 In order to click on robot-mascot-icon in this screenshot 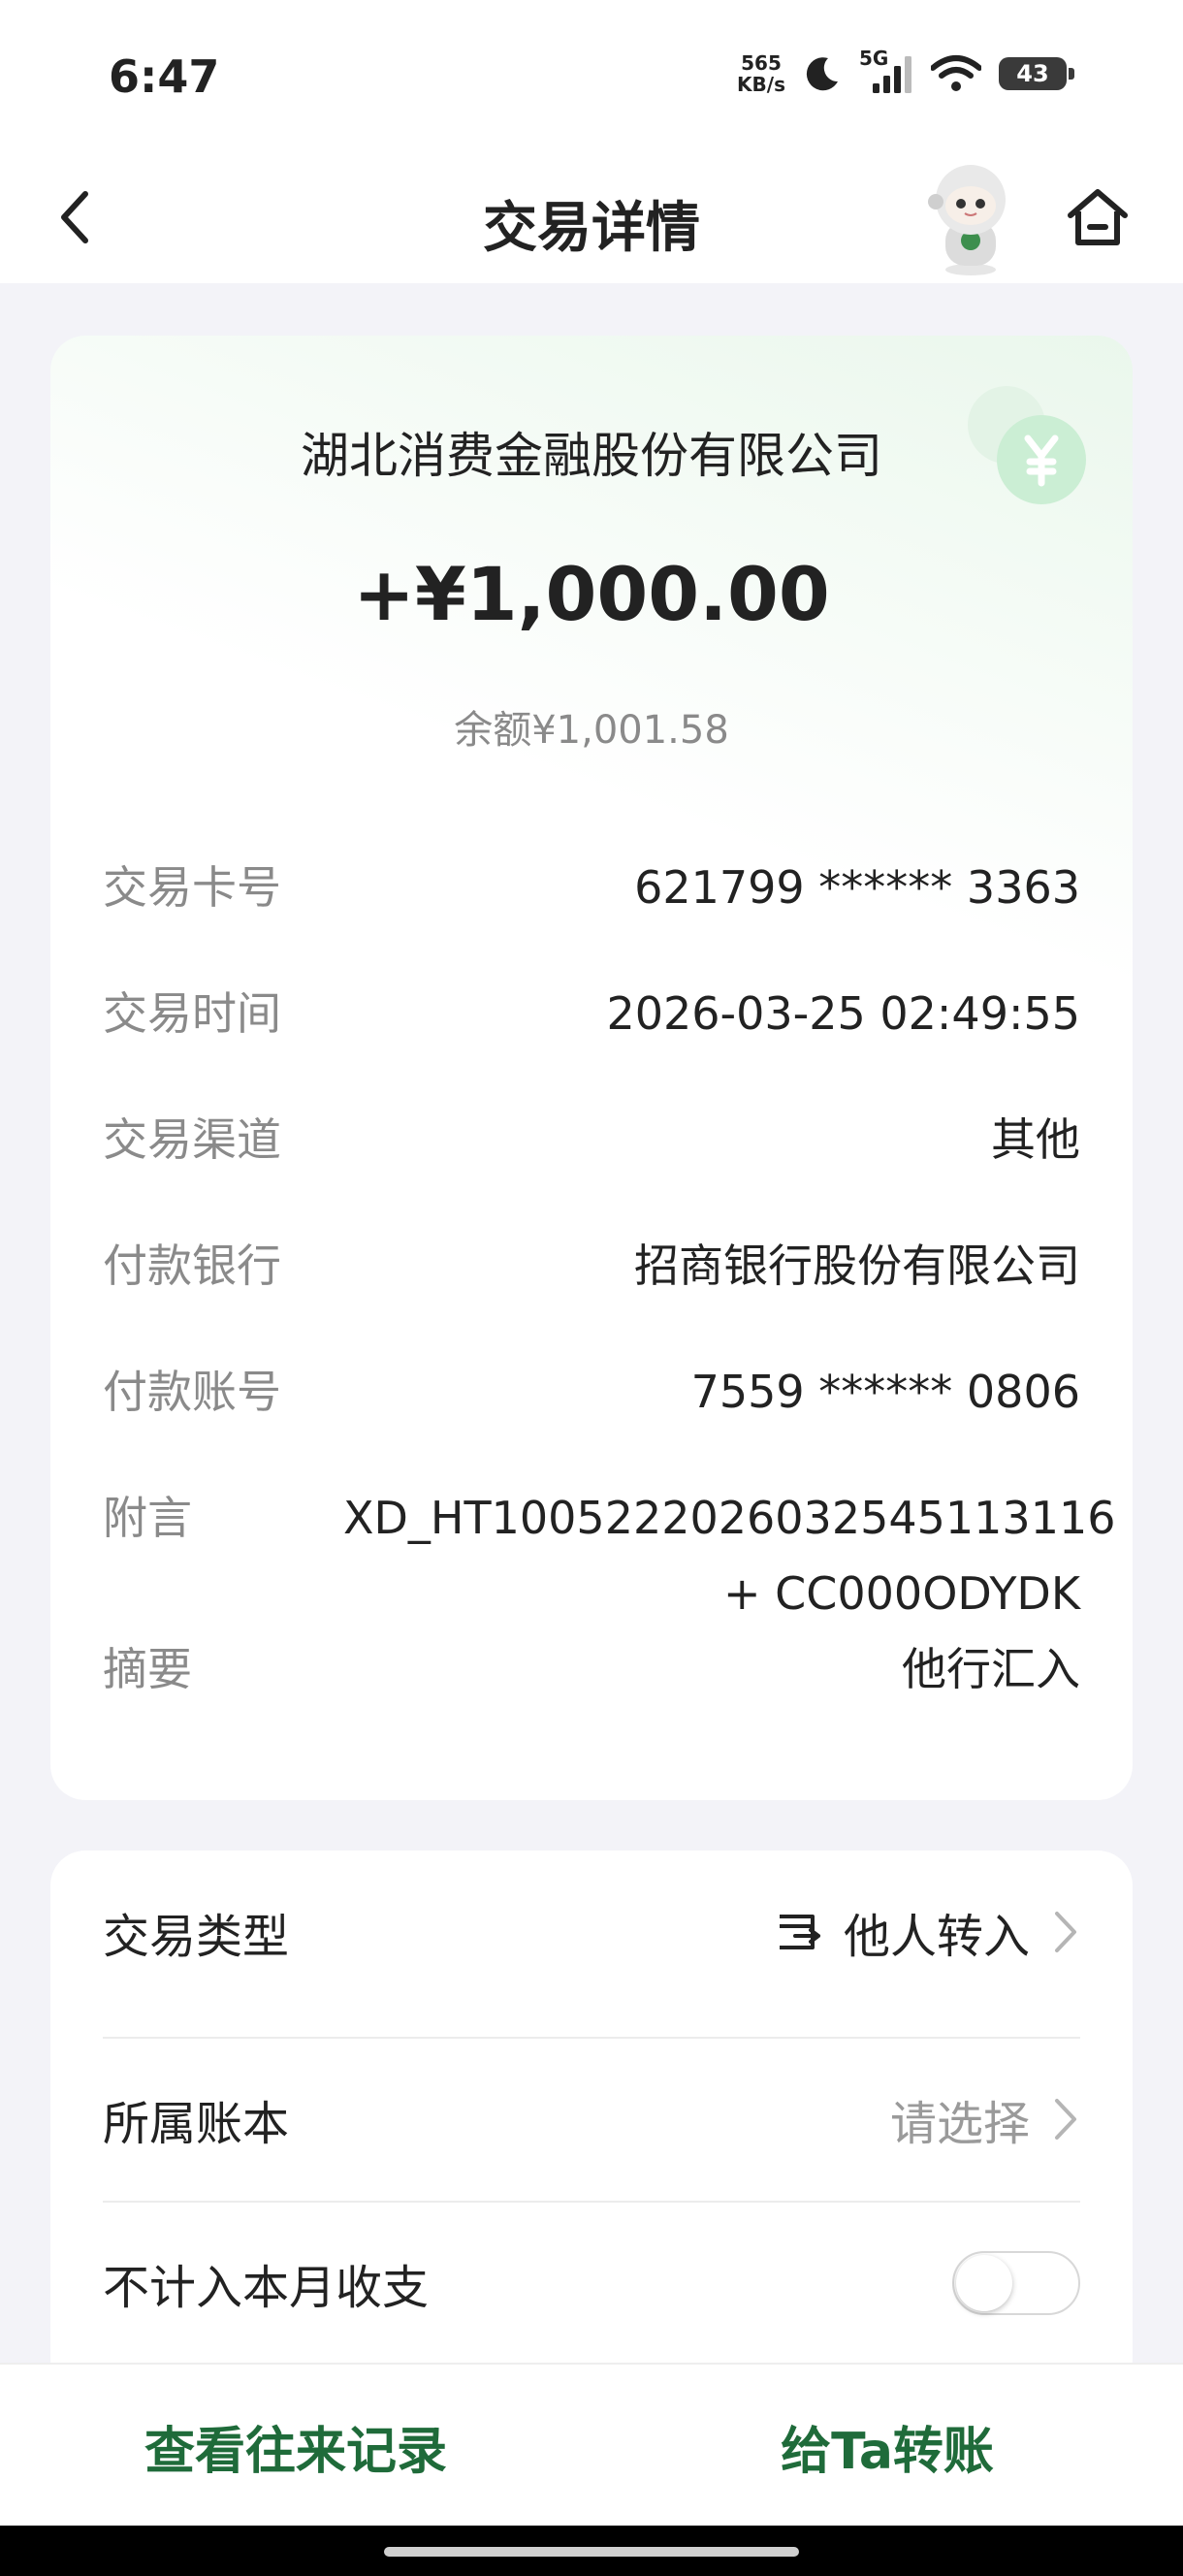, I will do `click(970, 219)`.